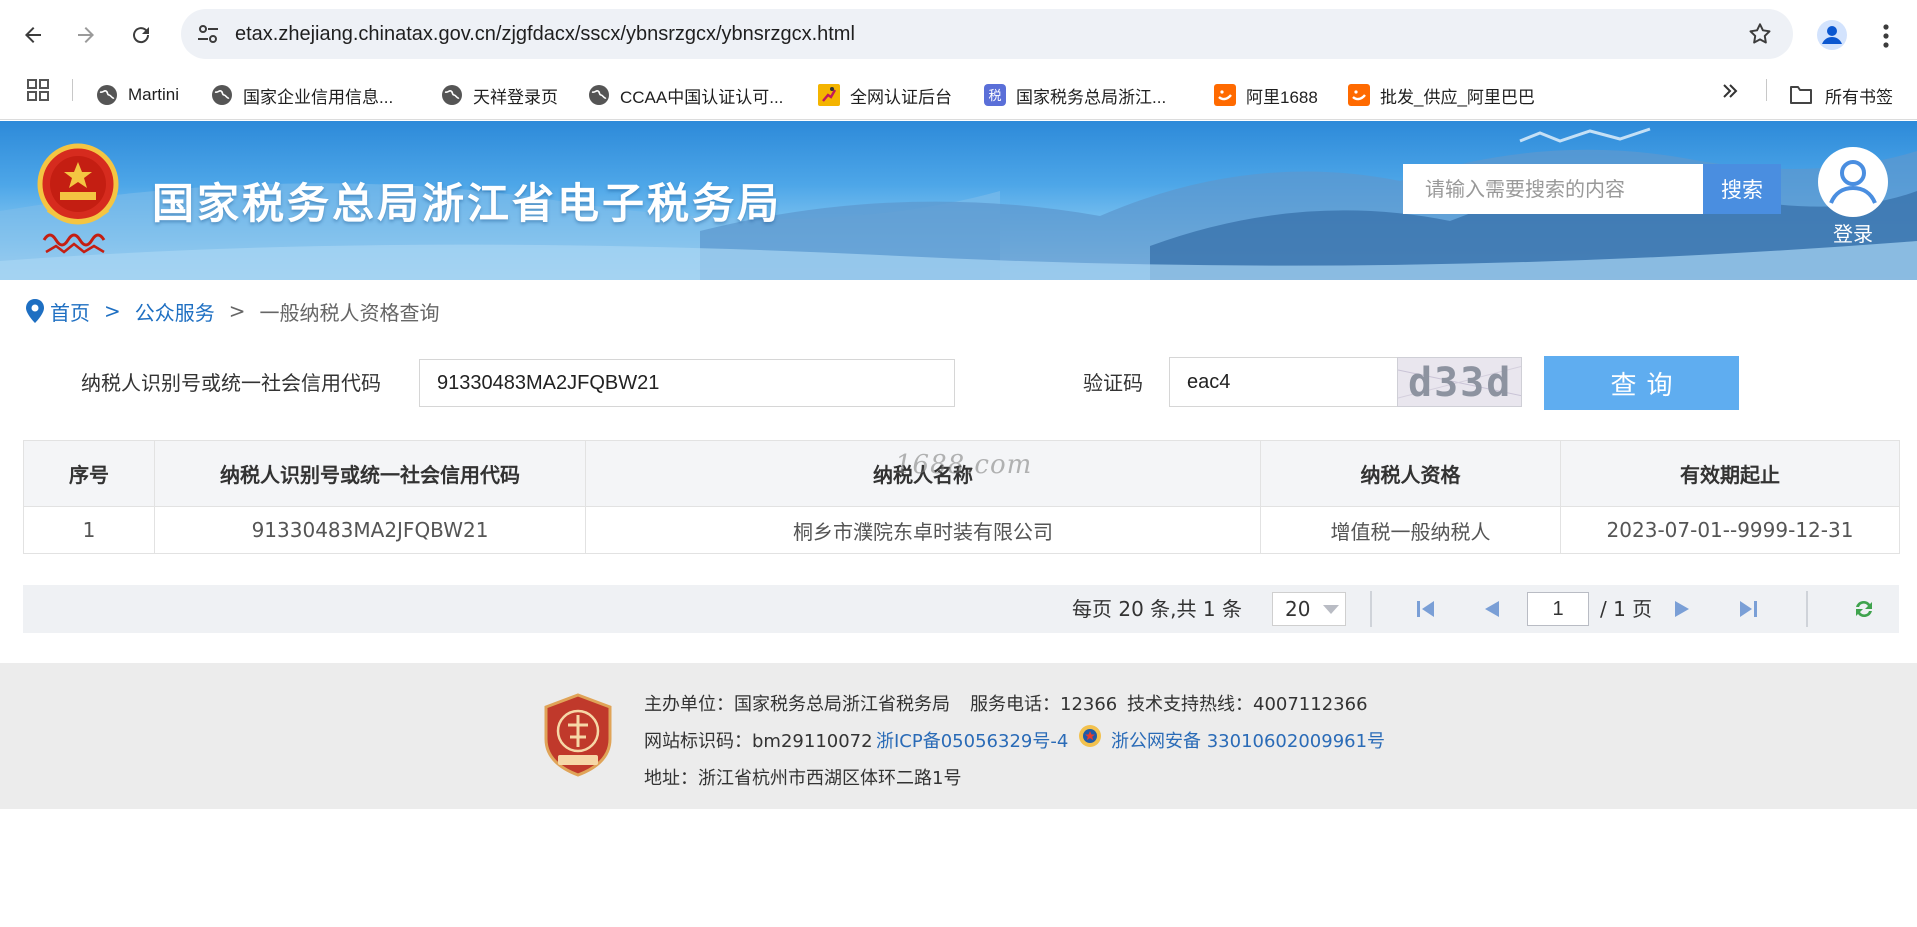 This screenshot has width=1917, height=927. What do you see at coordinates (964, 465) in the screenshot?
I see `watermark-text: 1688.com` at bounding box center [964, 465].